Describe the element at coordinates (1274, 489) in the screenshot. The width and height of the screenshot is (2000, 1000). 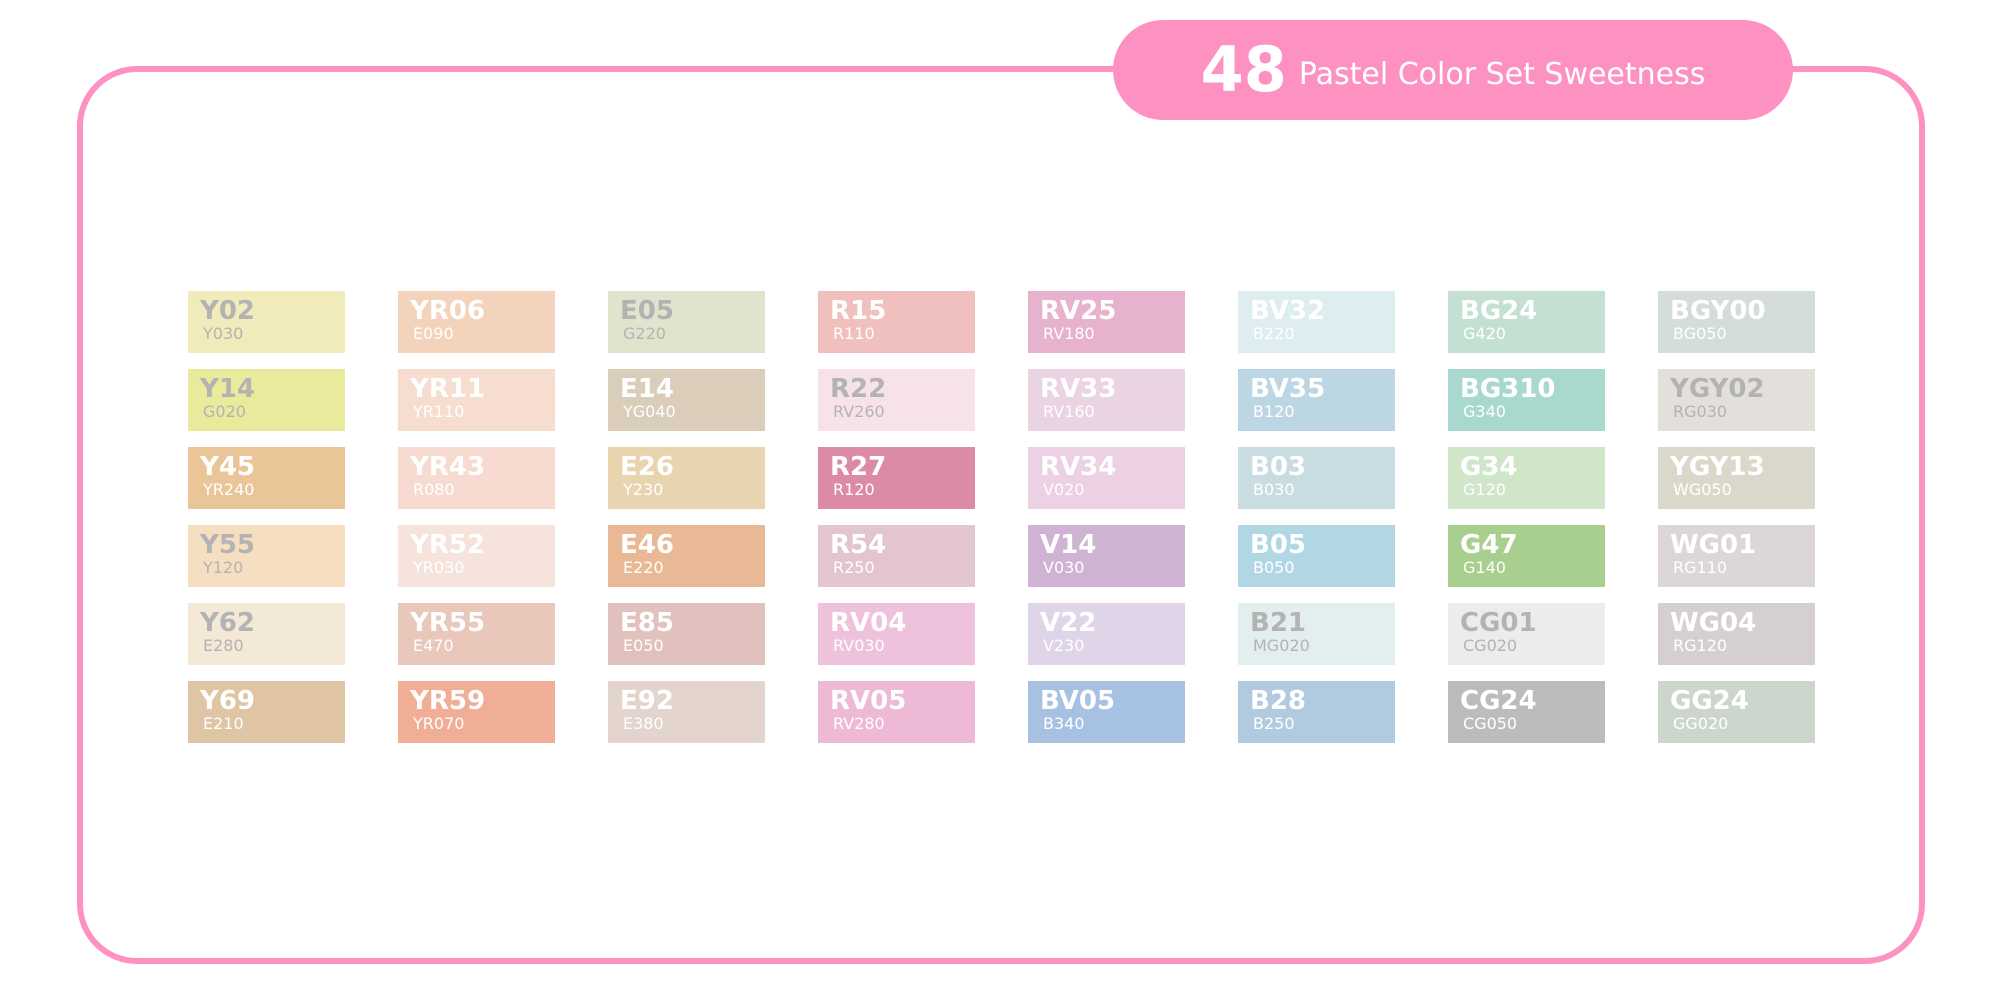
I see `swatch-subcode: B030` at that location.